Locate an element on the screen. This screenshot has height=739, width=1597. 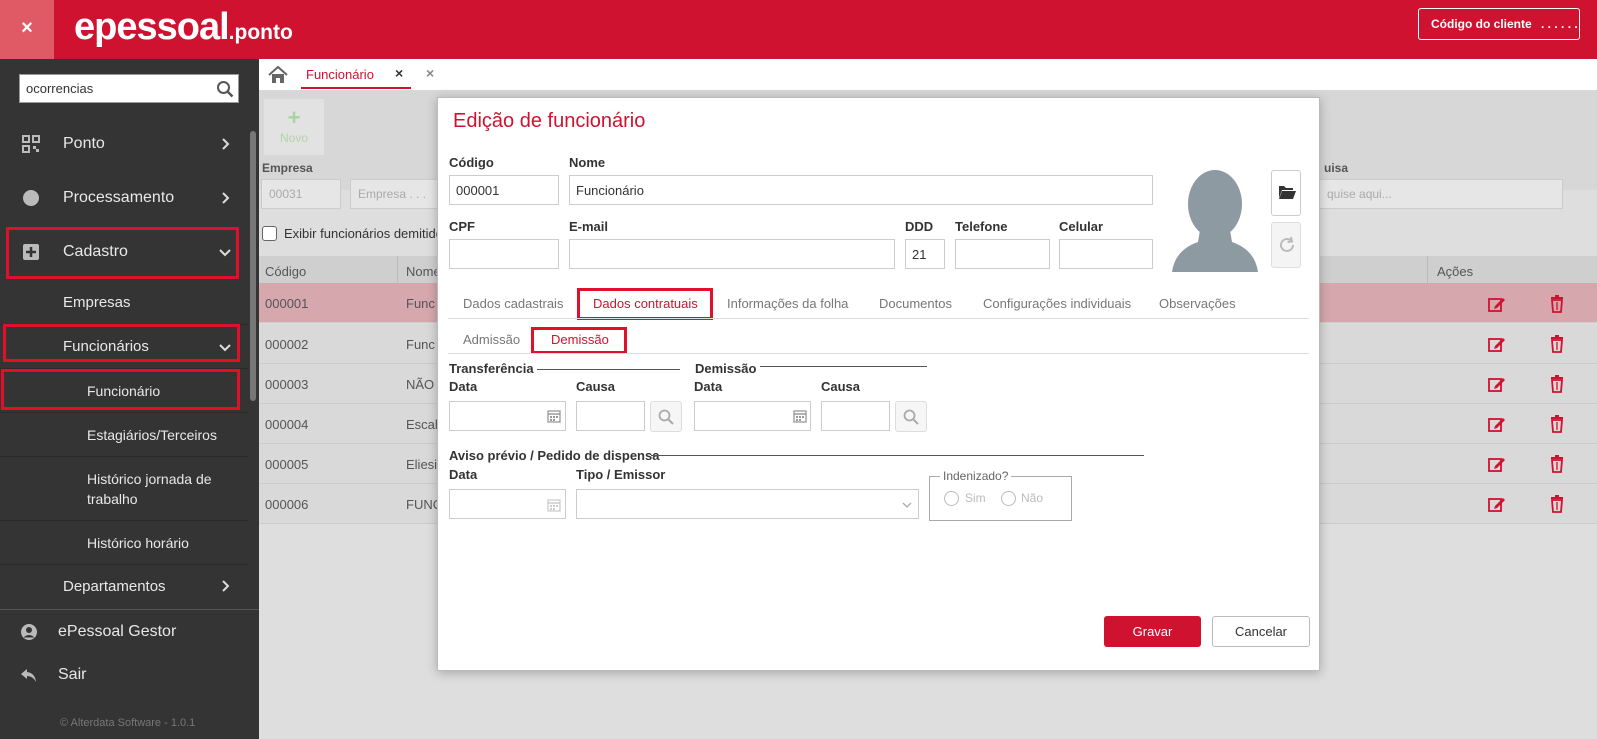
search-input is located at coordinates (113, 88).